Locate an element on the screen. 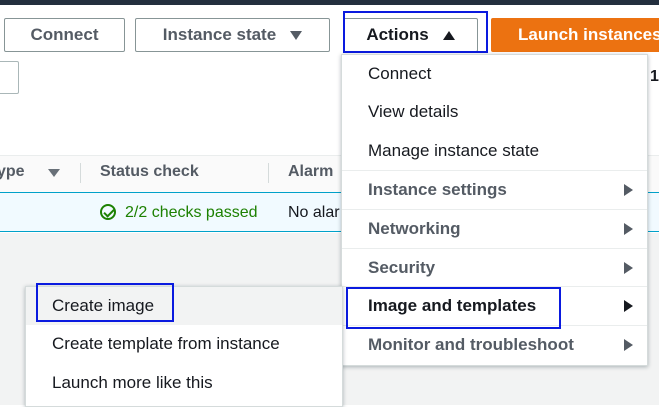 The height and width of the screenshot is (407, 659). connect-button-label: Connect is located at coordinates (64, 34).